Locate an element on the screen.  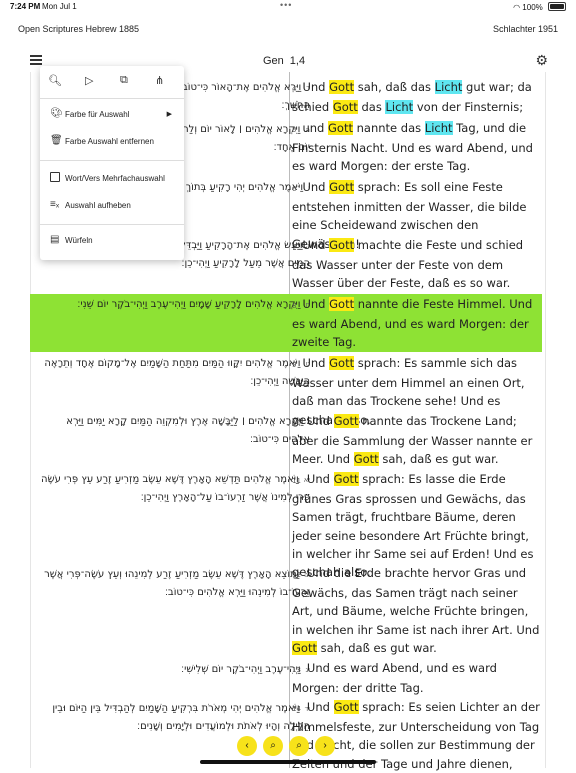
german-verse-number: 13 is located at coordinates (296, 670).